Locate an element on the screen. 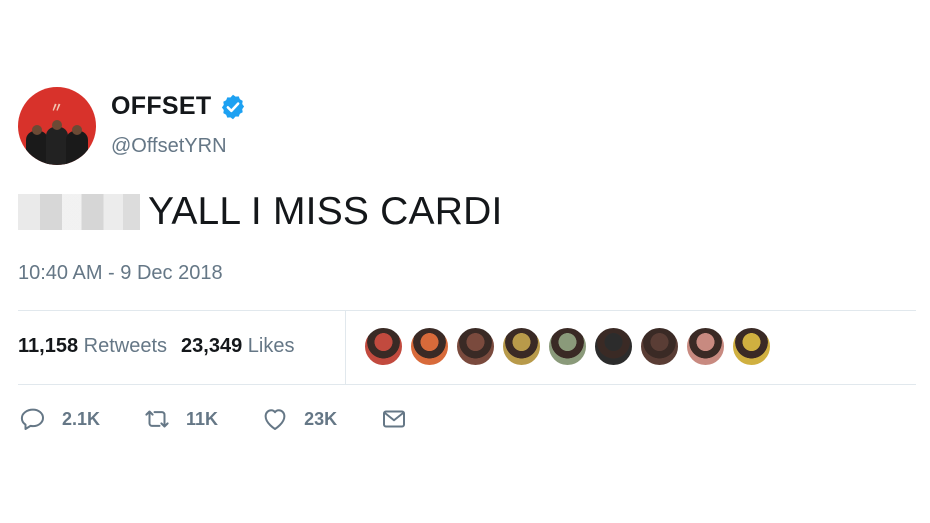 The image size is (930, 523). engagement-stats: 11,158 Retweets 23,349 Likes is located at coordinates (156, 346).